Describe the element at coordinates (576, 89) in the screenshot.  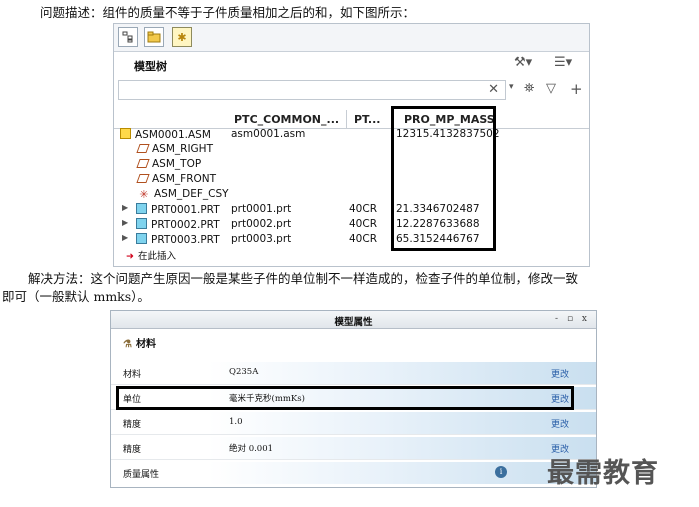
I see `add-icon: +` at that location.